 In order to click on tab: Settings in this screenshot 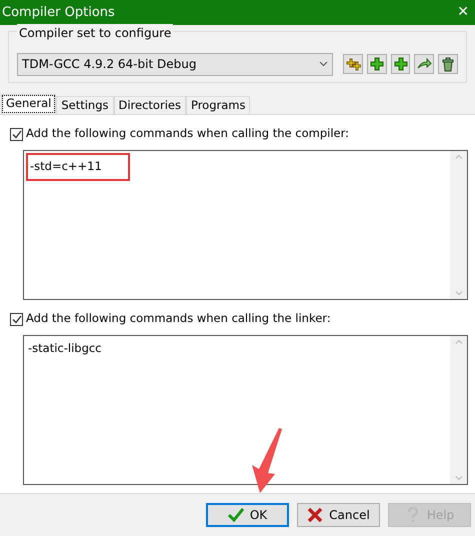, I will do `click(85, 105)`.